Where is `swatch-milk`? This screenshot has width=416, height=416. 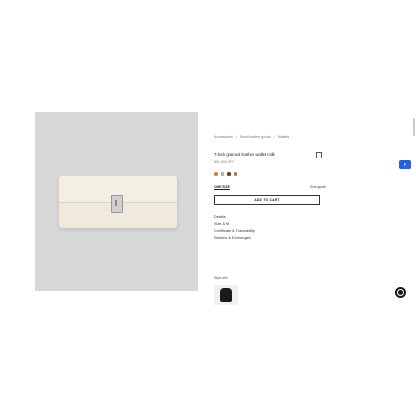 swatch-milk is located at coordinates (222, 174).